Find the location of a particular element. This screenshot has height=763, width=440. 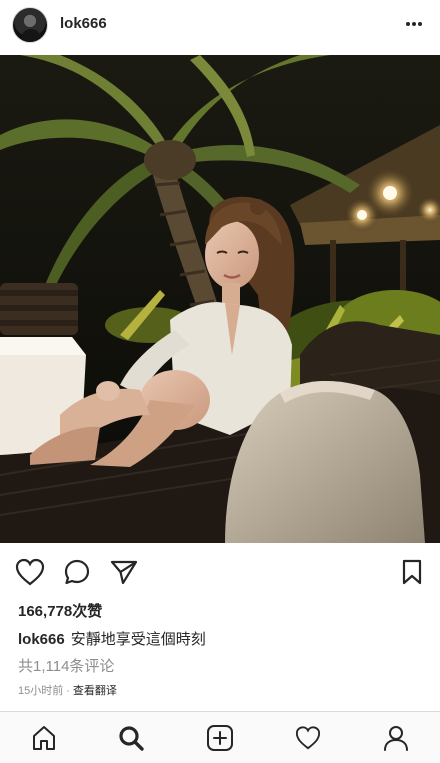

search-icon is located at coordinates (131, 738).